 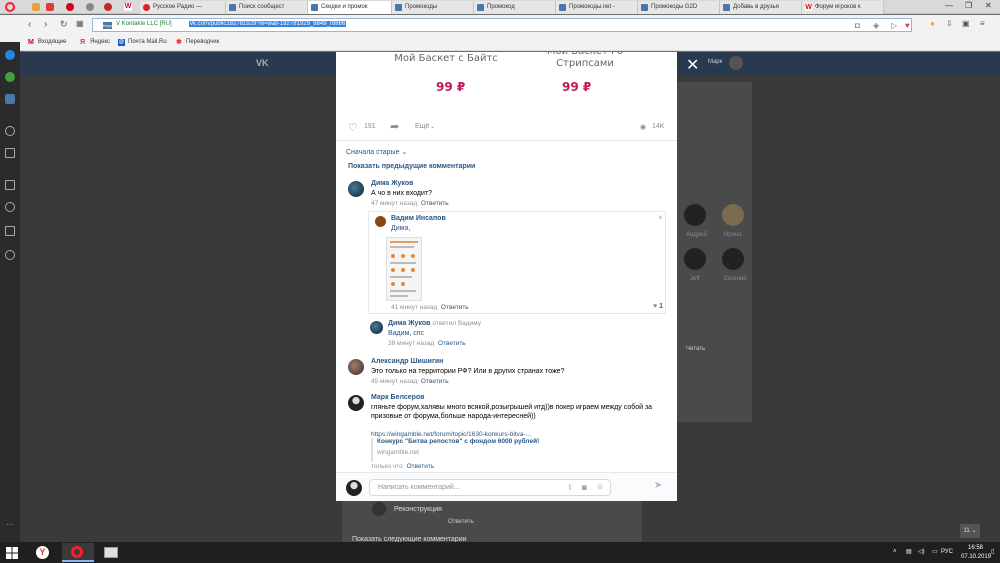 What do you see at coordinates (64, 24) in the screenshot?
I see `reload-icon: ↻` at bounding box center [64, 24].